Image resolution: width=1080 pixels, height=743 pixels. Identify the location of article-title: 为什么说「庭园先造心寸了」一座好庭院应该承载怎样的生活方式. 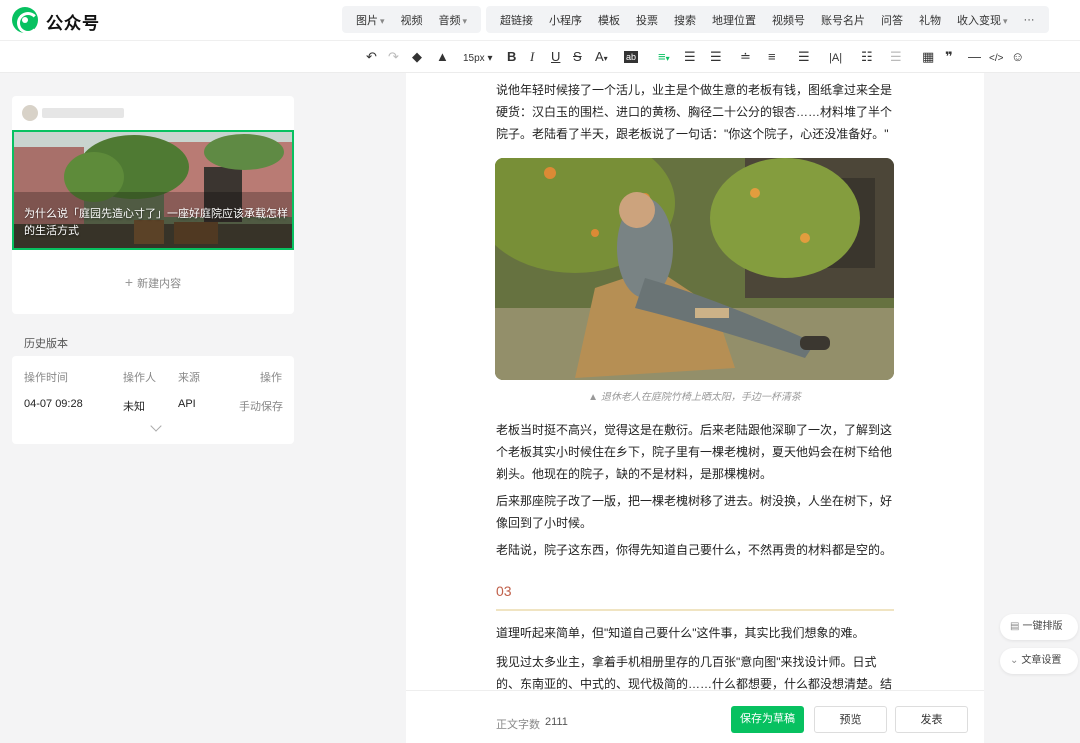
(156, 222).